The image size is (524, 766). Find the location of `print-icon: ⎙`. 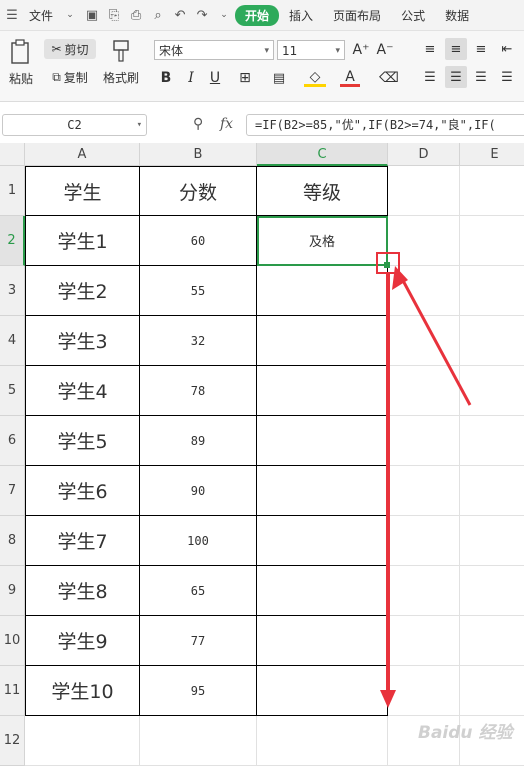

print-icon: ⎙ is located at coordinates (136, 15).